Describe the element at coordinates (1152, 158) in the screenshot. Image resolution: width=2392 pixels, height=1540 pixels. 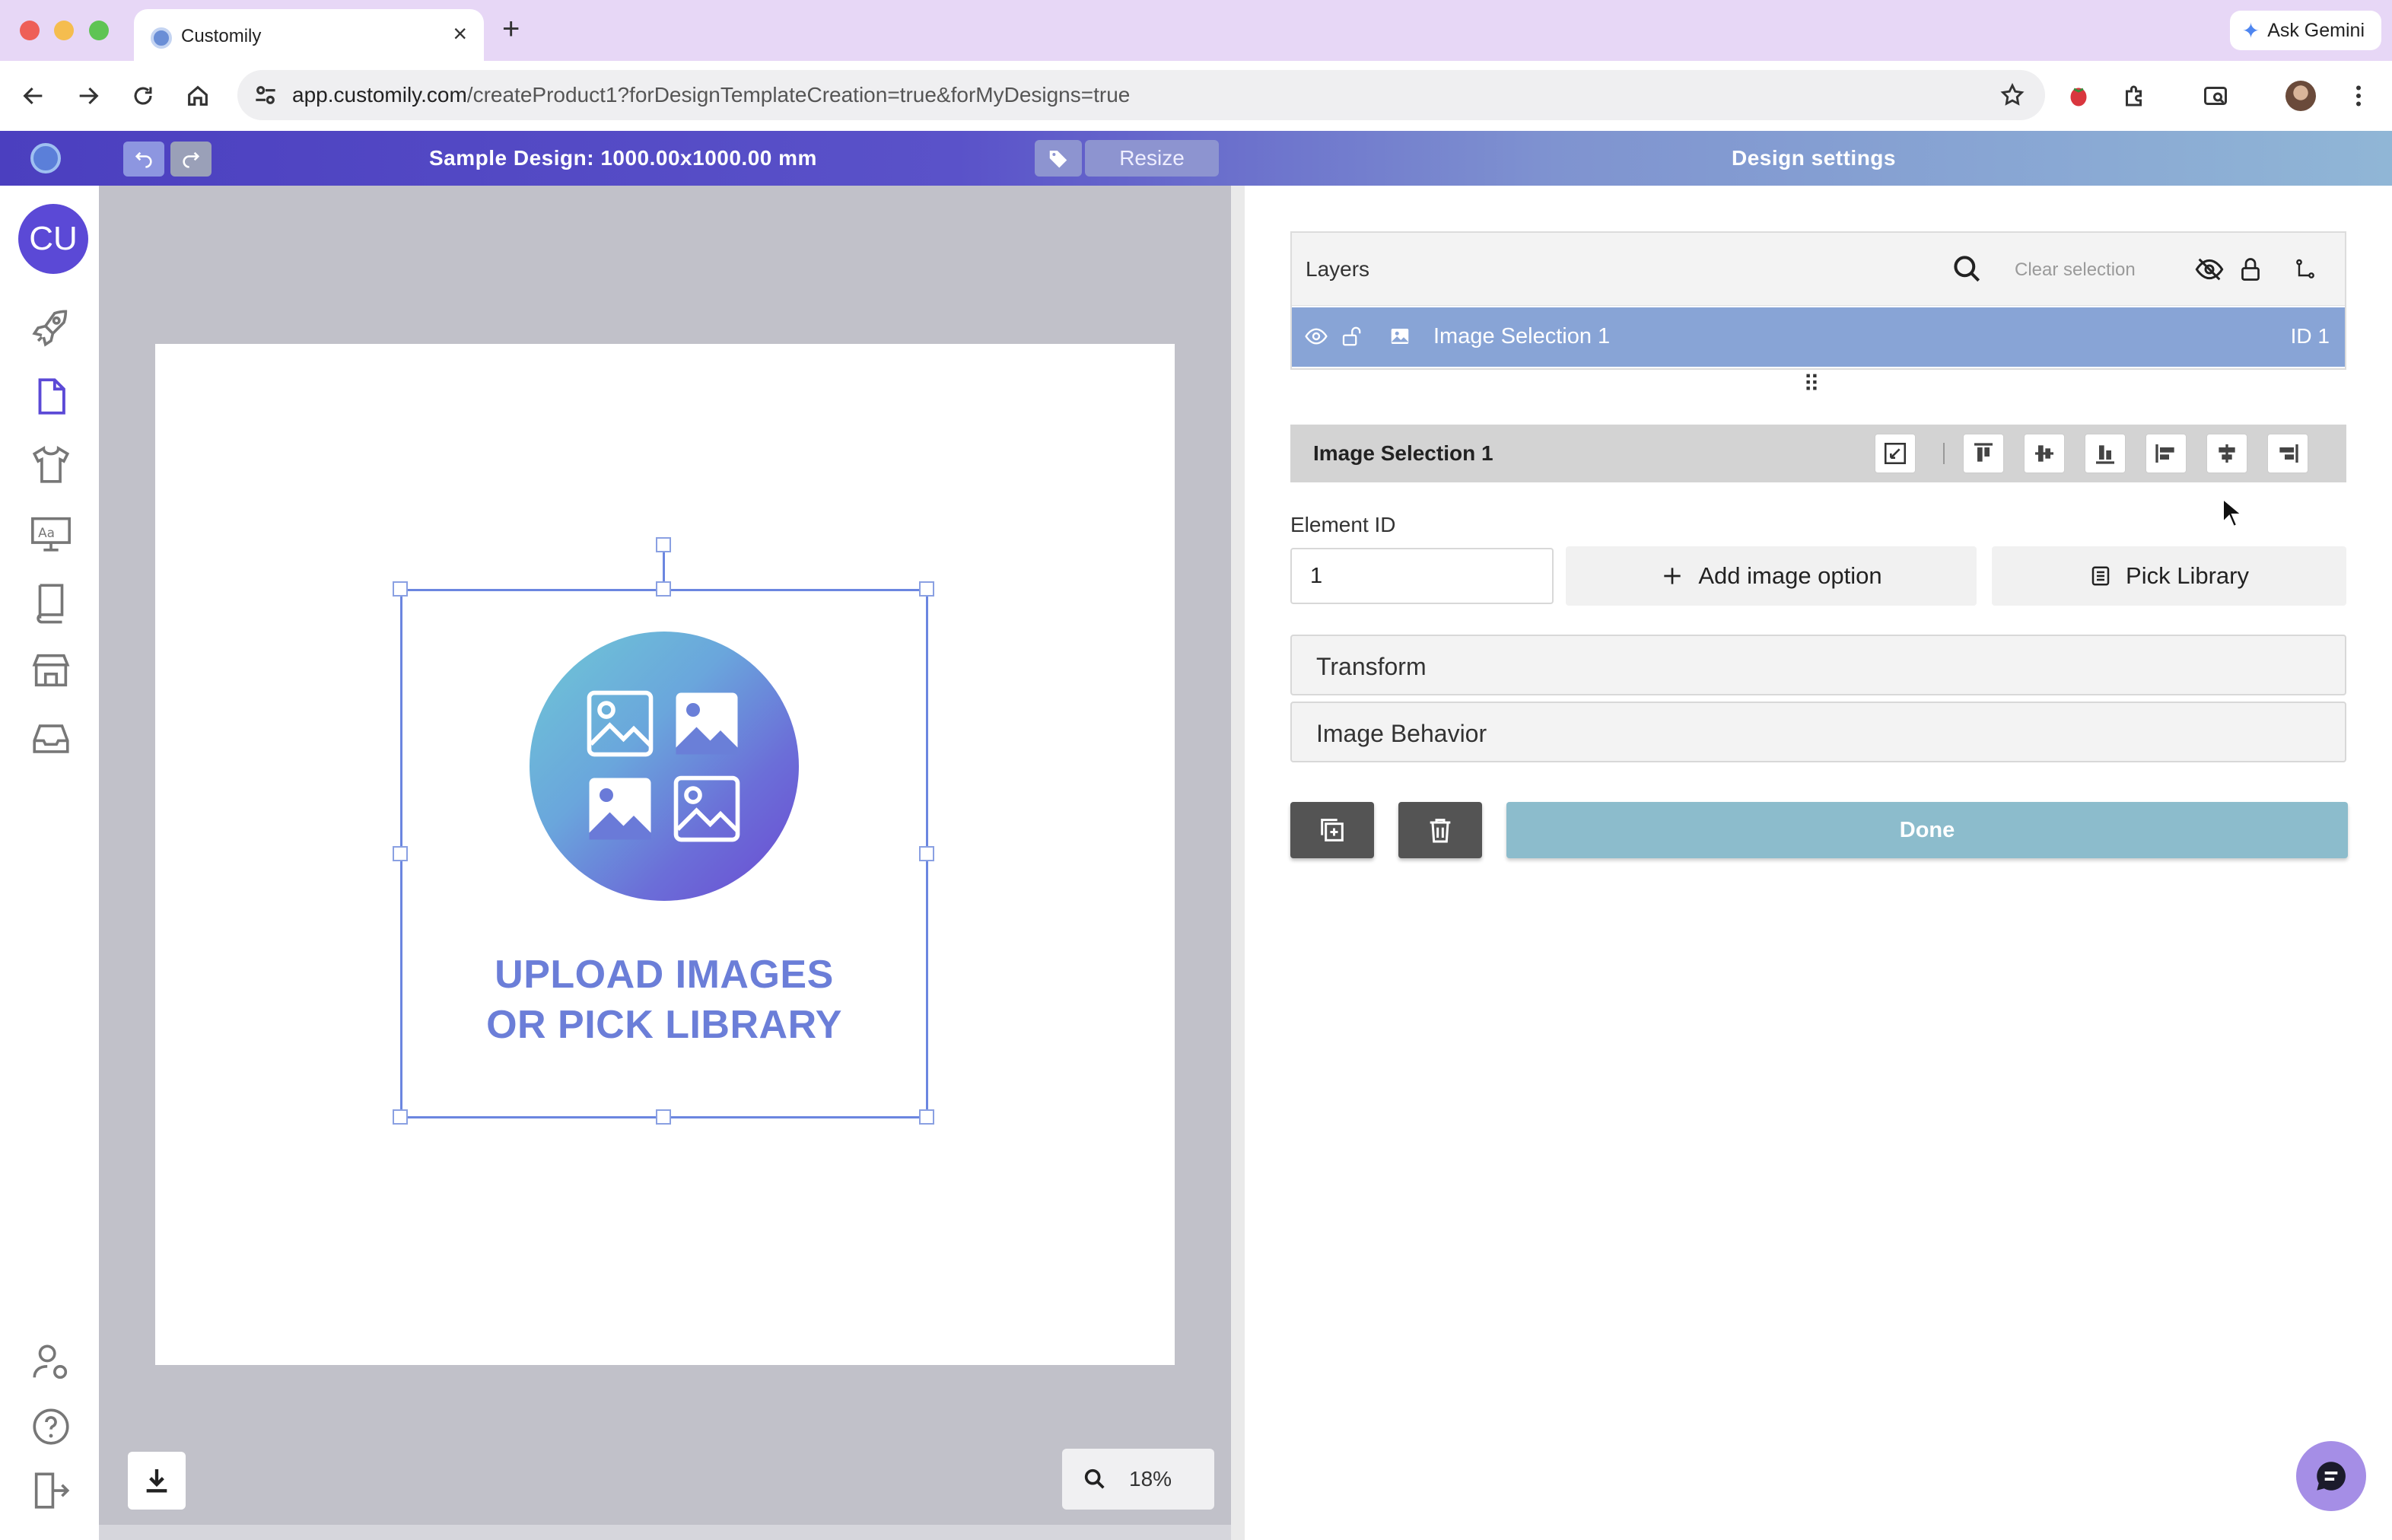
I see `resize-button: Resize` at that location.